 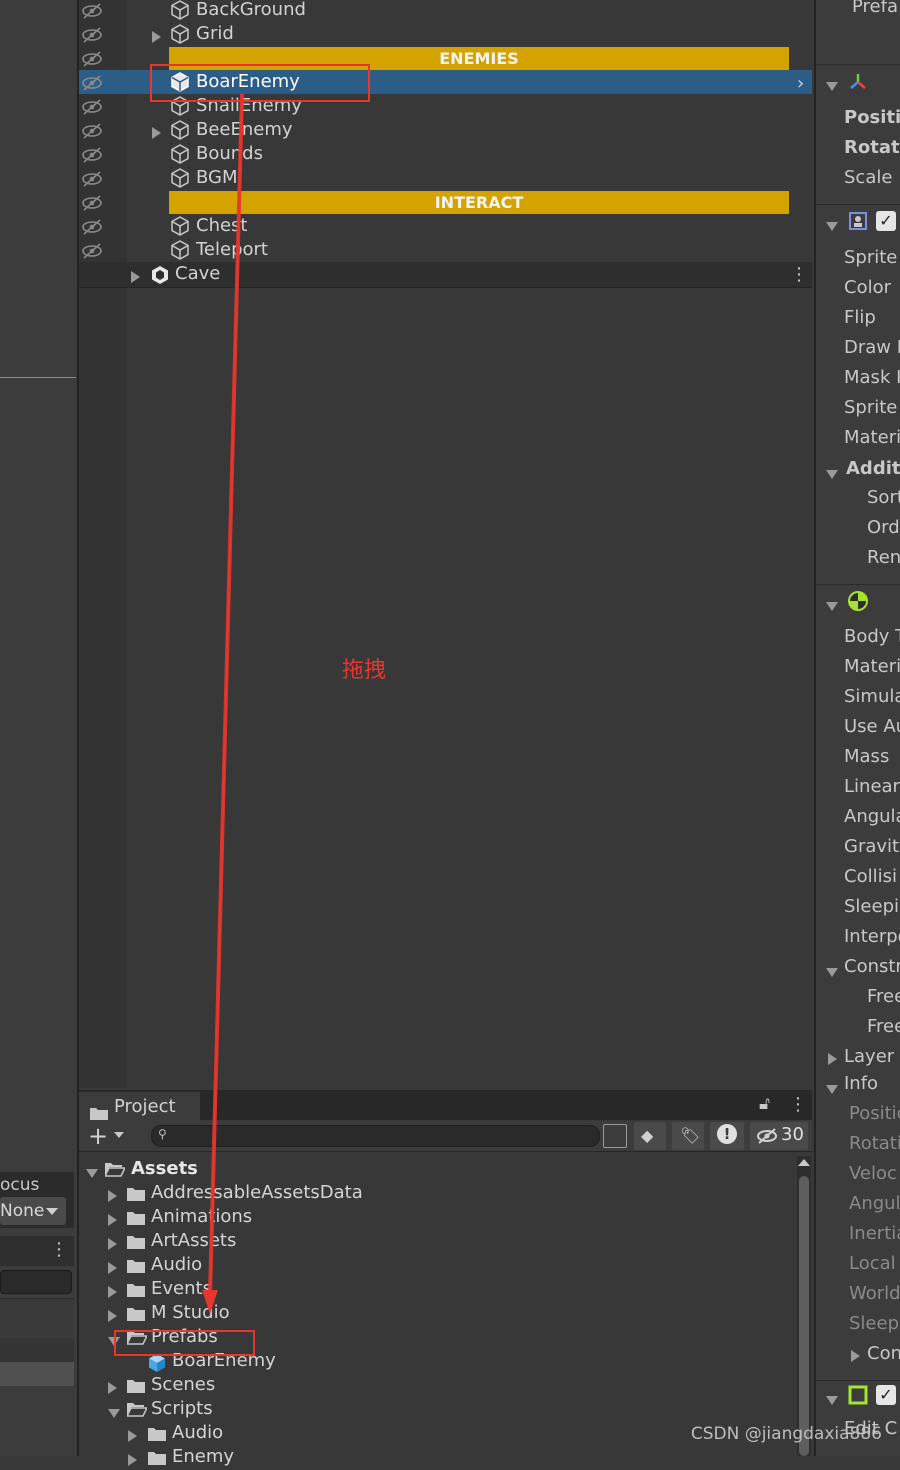 I want to click on left-row, so click(x=37, y=1350).